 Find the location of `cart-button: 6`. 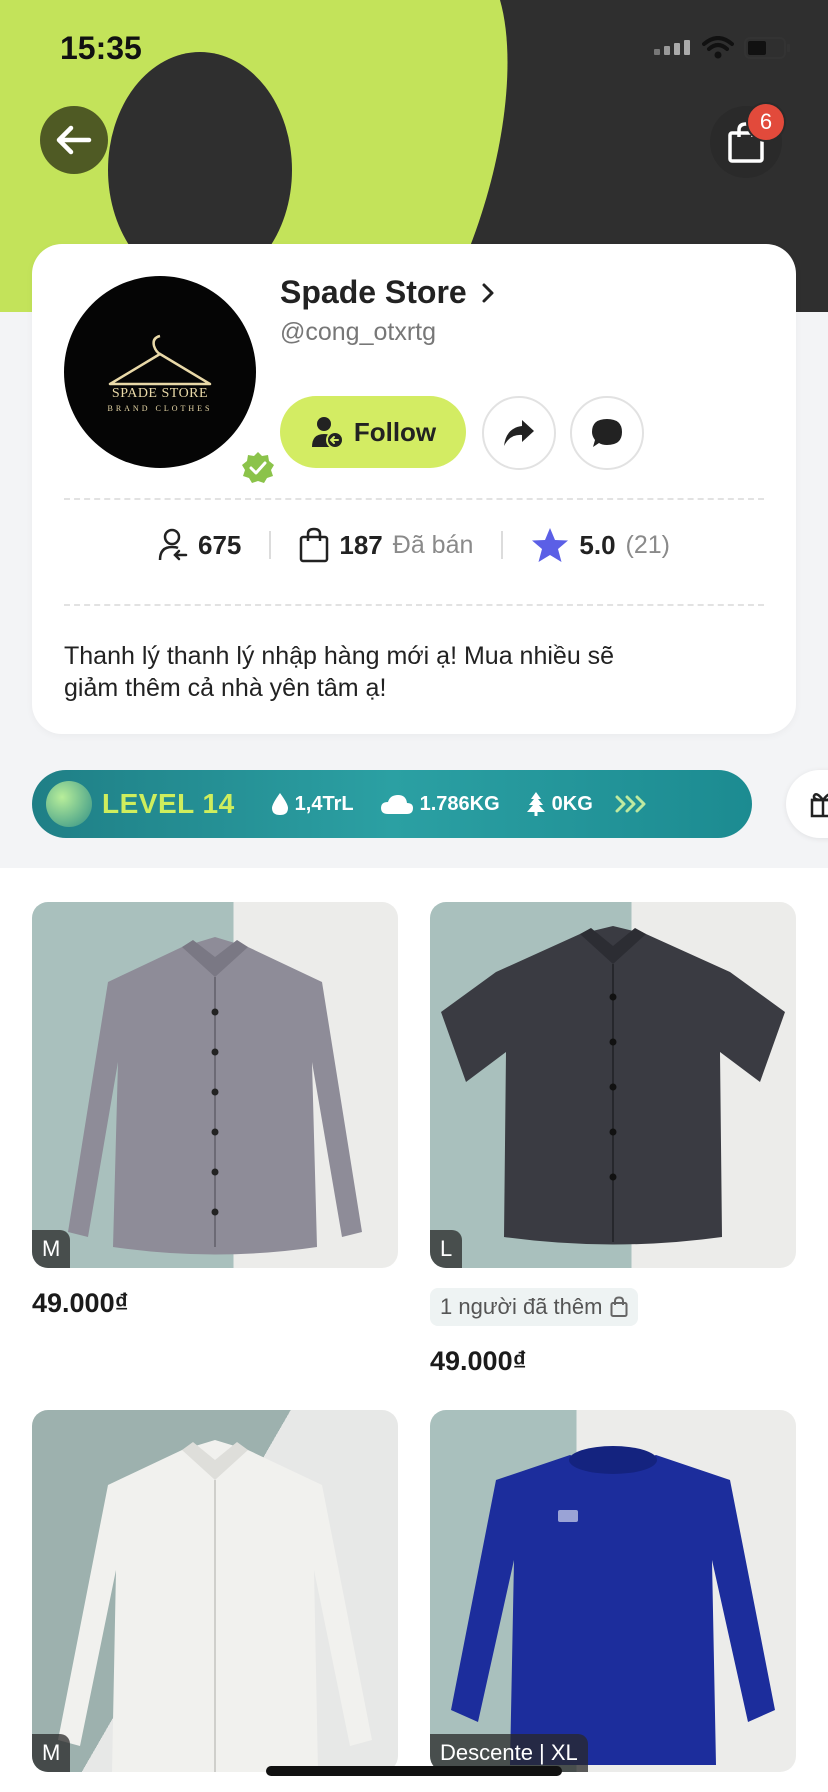

cart-button: 6 is located at coordinates (748, 140).